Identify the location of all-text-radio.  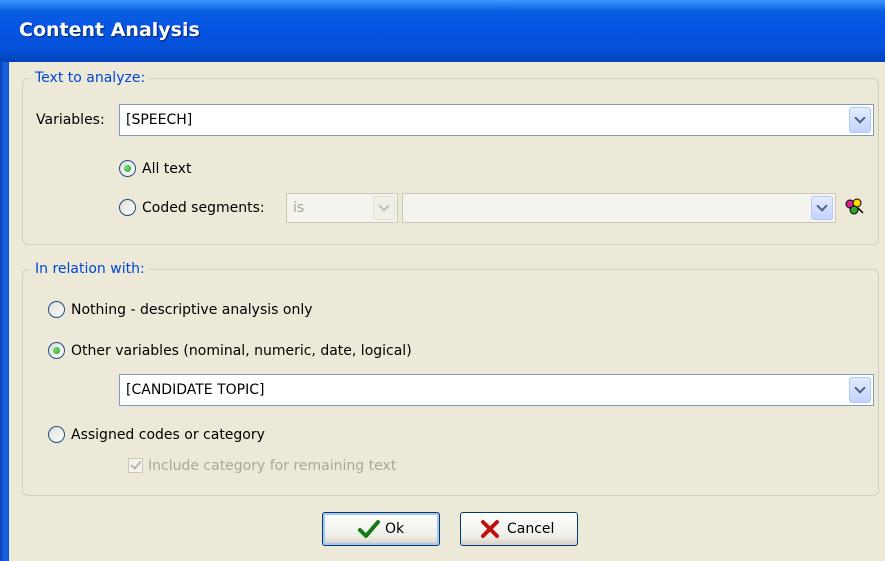
(127, 168).